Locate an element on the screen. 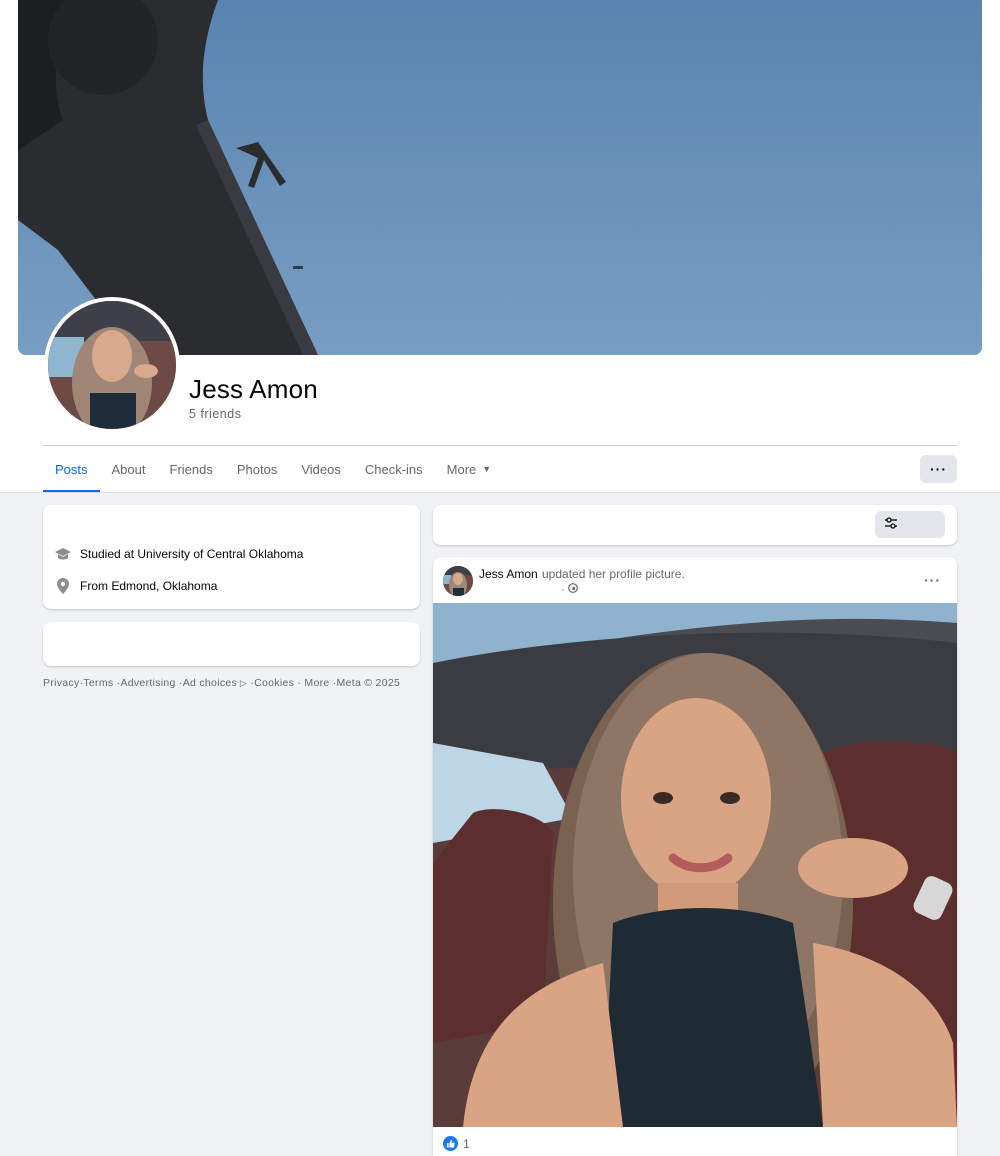 This screenshot has width=1000, height=1156. post-author-avatar is located at coordinates (458, 581).